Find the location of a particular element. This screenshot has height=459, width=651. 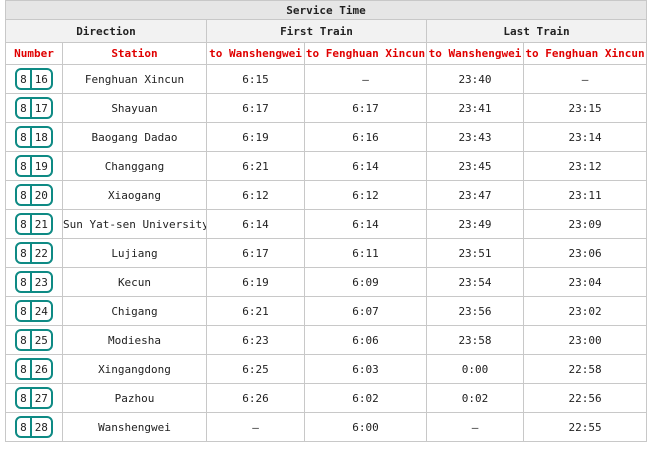

station-name: Baogang Dadao is located at coordinates (134, 137).